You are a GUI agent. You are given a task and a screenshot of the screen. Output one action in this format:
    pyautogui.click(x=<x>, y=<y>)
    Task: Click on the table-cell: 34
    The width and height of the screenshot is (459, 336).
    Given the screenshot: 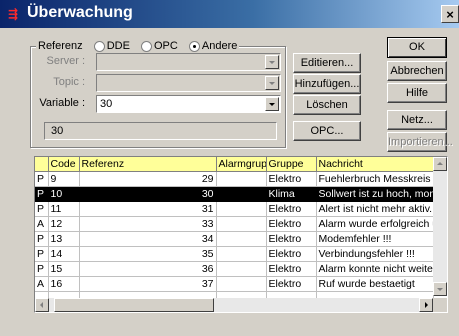 What is the action you would take?
    pyautogui.click(x=148, y=239)
    